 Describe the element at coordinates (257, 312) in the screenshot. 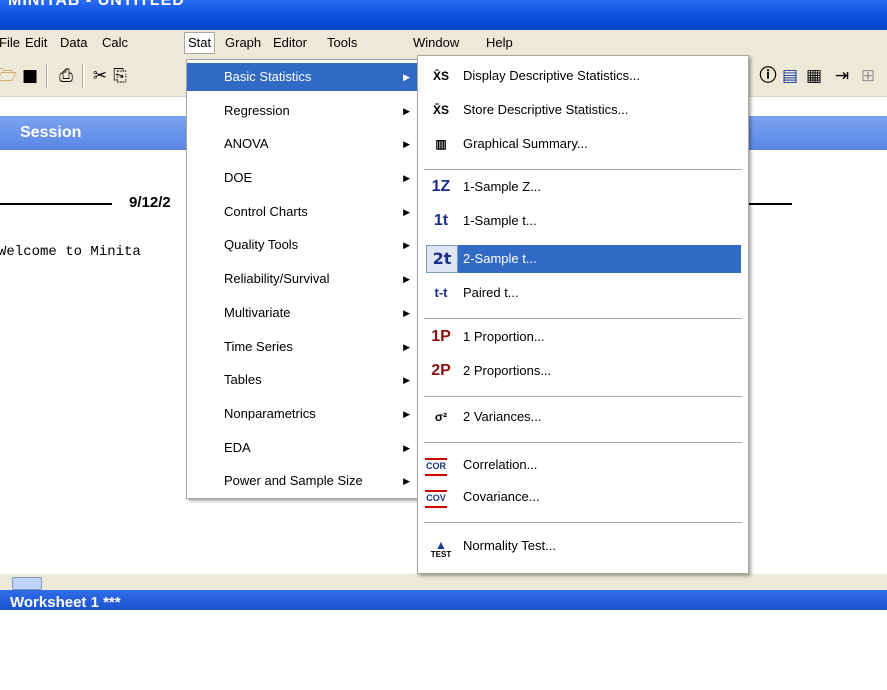

I see `menu-label: Multivariate` at that location.